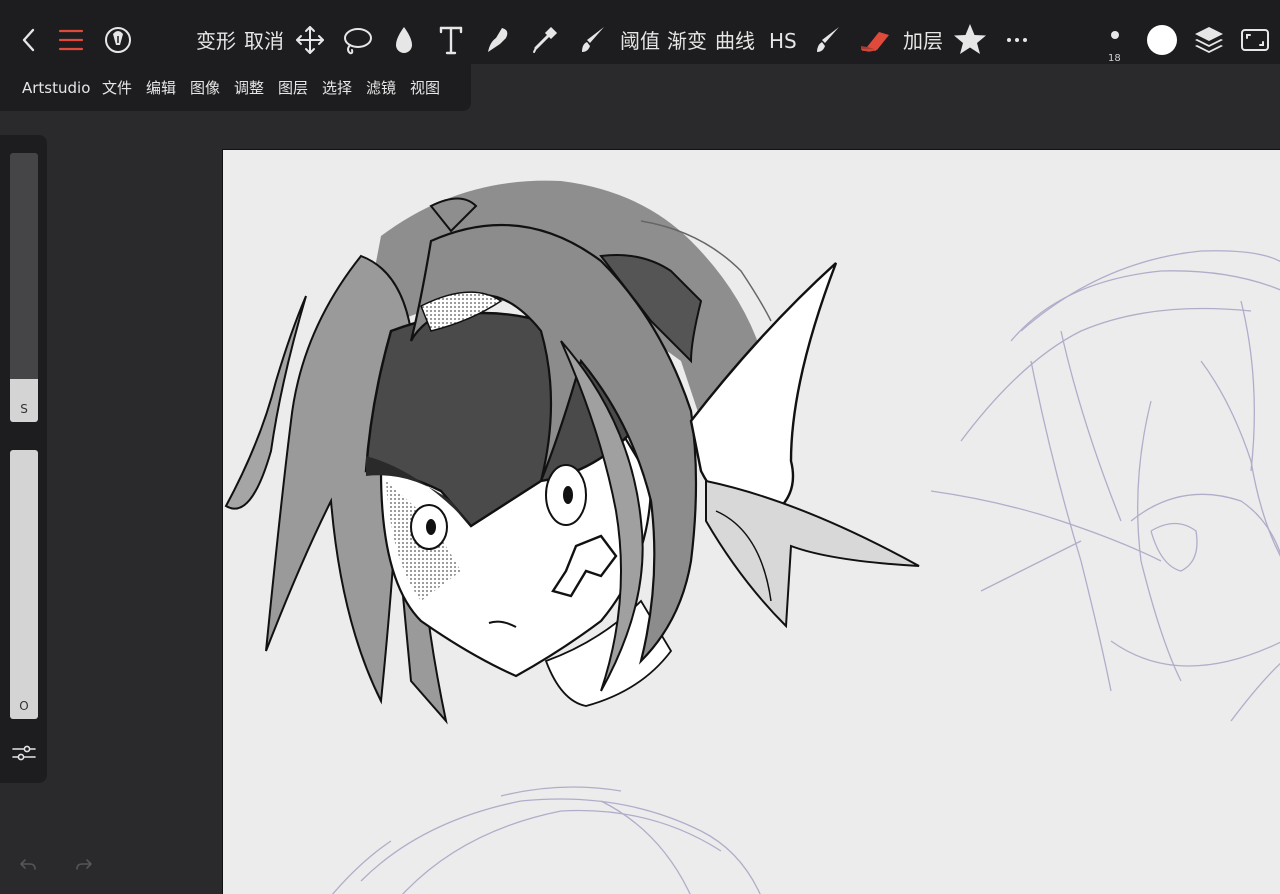 This screenshot has width=1280, height=894. I want to click on fullscreen-icon, so click(1255, 40).